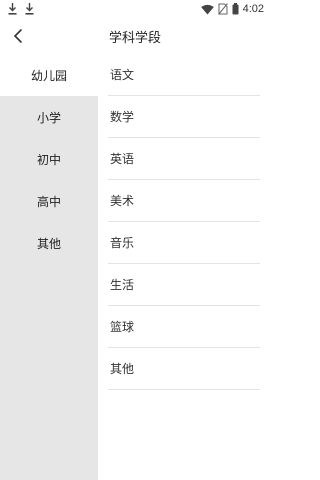  I want to click on subject-item-english: 英语, so click(184, 159).